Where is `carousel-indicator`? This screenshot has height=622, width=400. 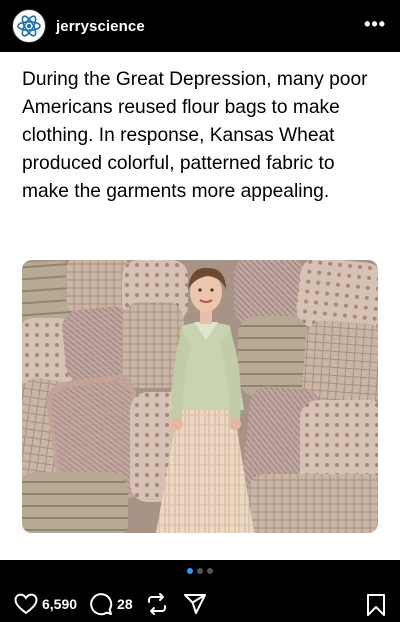 carousel-indicator is located at coordinates (200, 571).